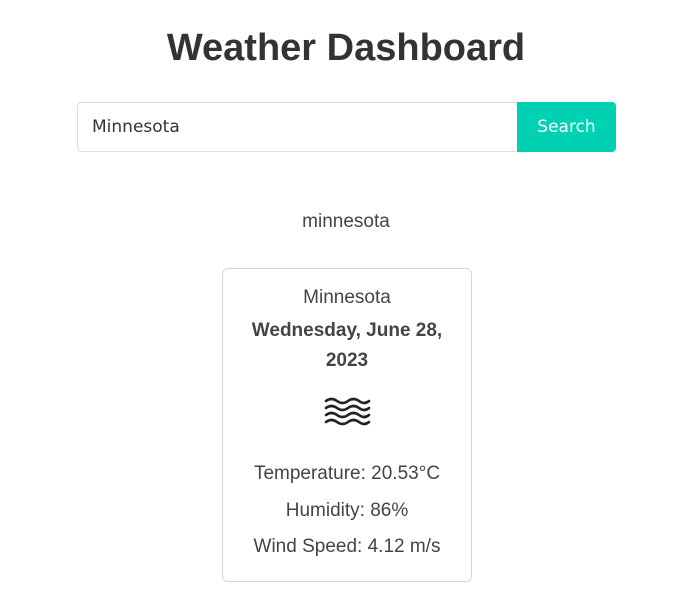 This screenshot has width=686, height=596. Describe the element at coordinates (347, 546) in the screenshot. I see `wind-speed-value: Wind Speed: 4.12 m/s` at that location.